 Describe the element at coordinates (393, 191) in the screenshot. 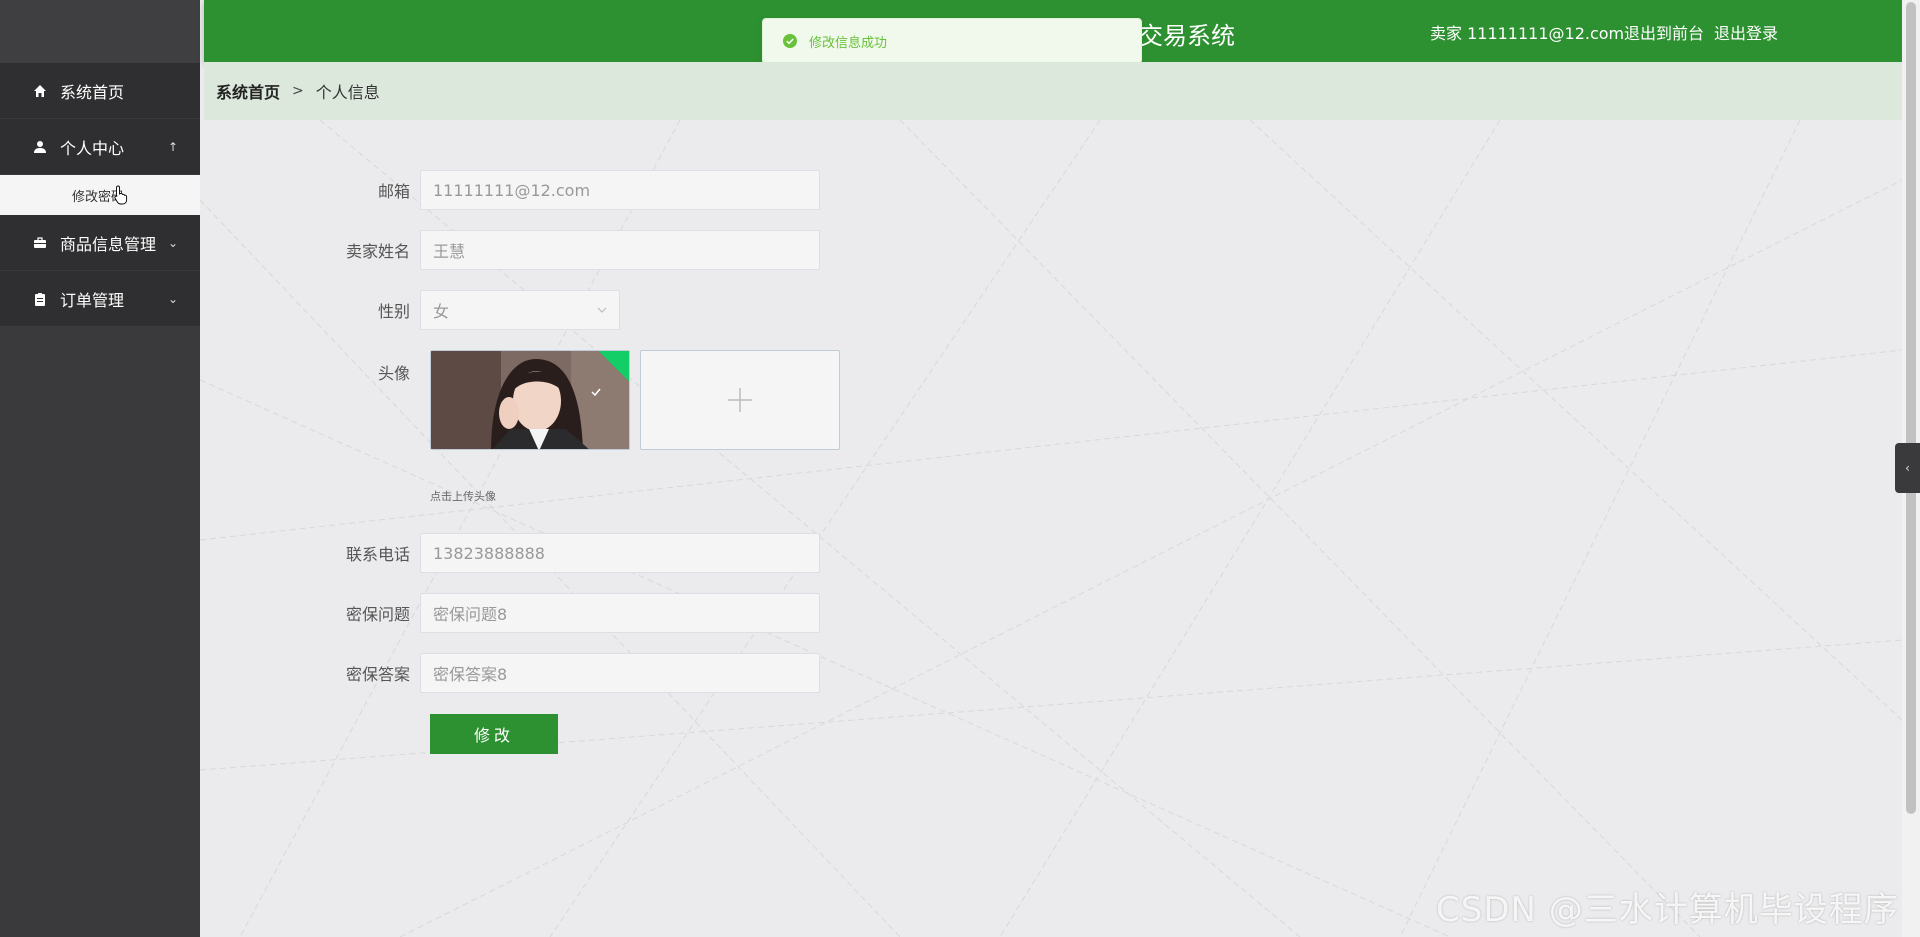

I see `email-label: 邮箱` at that location.